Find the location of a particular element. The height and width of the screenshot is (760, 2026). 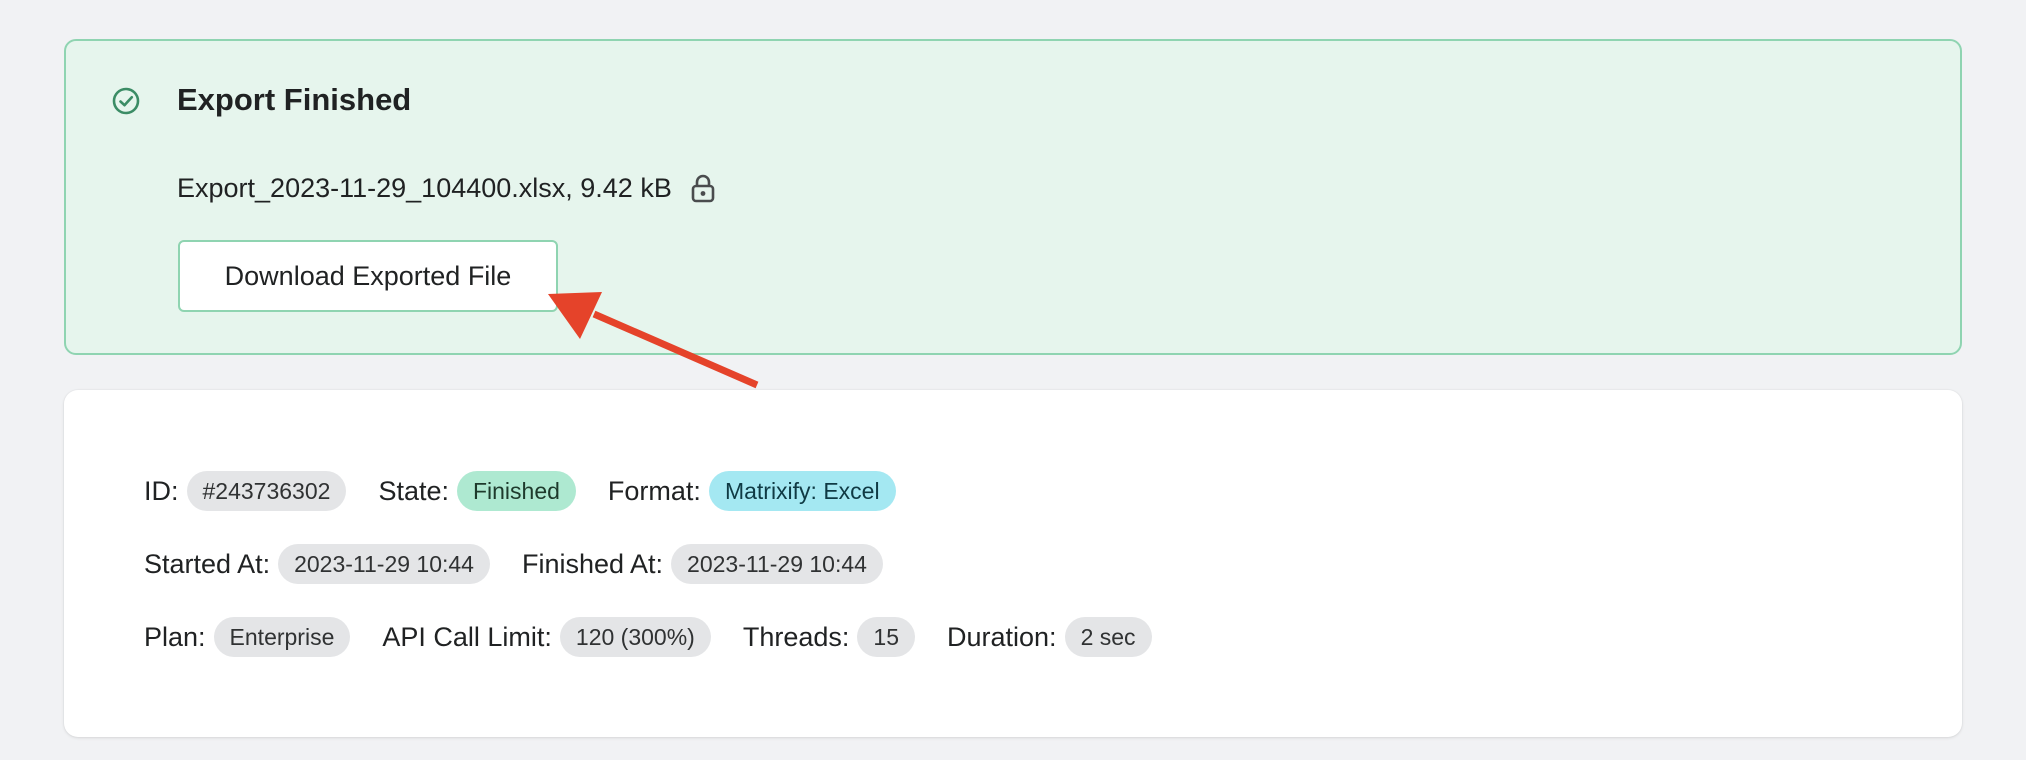

download-exported-file-button: Download Exported File is located at coordinates (368, 276).